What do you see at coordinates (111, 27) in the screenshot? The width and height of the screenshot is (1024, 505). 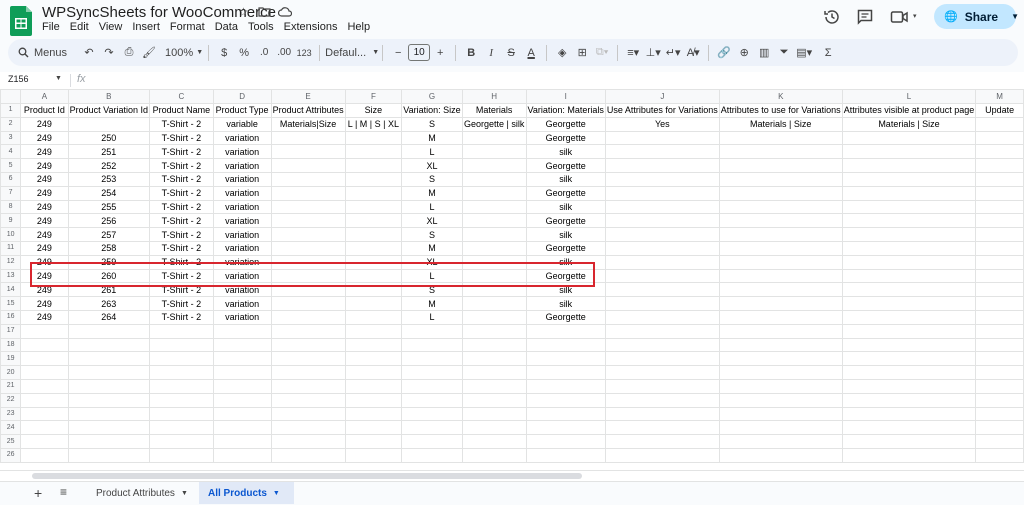 I see `menu-view: View` at bounding box center [111, 27].